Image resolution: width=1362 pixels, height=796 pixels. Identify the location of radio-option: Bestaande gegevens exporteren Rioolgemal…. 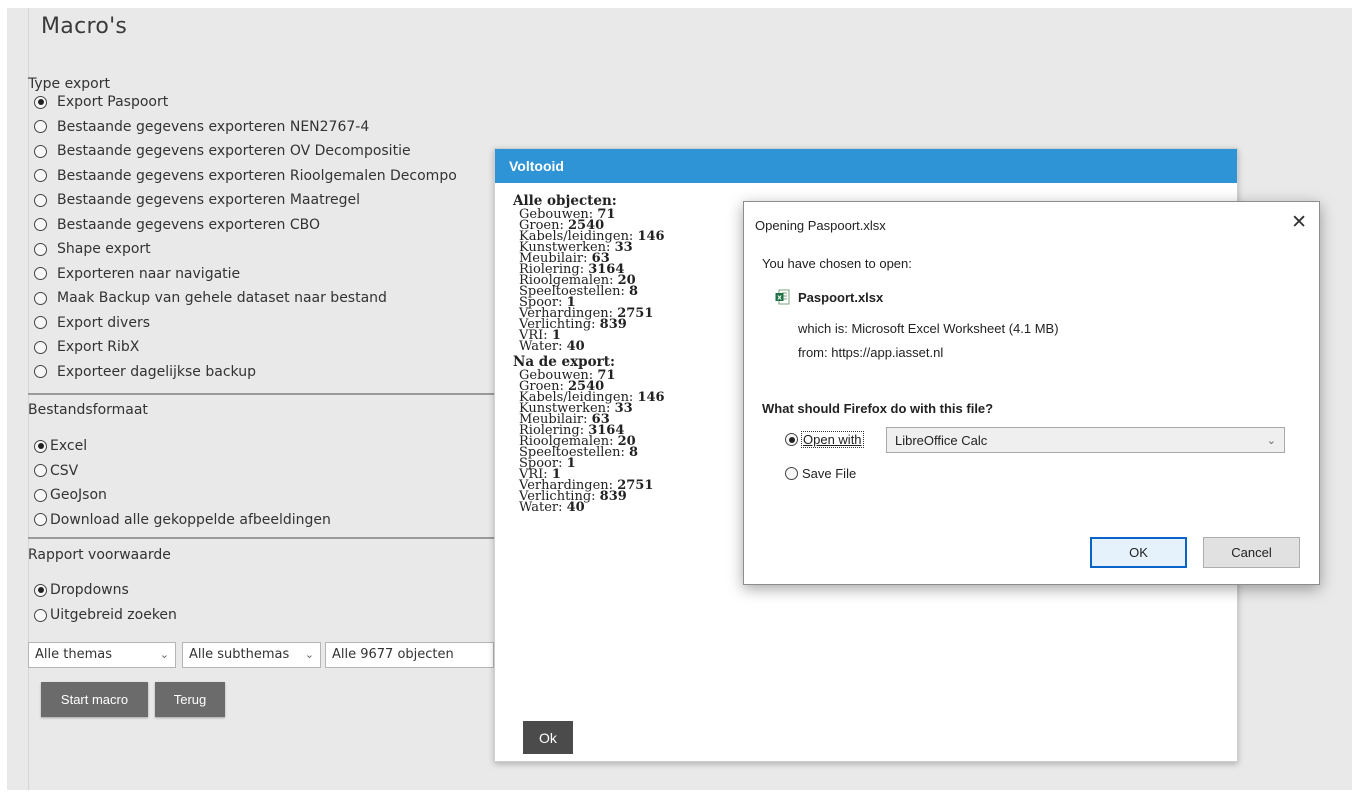
(245, 176).